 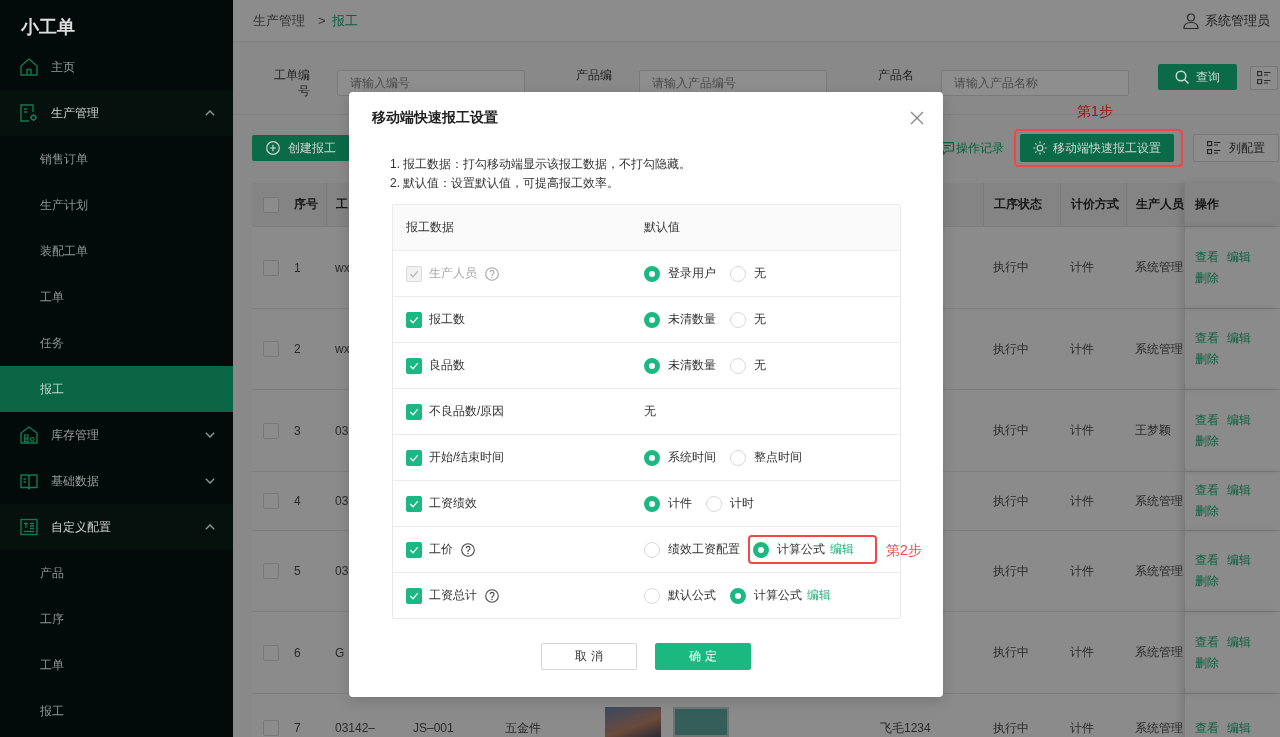 I want to click on field-label: 工资绩效, so click(x=453, y=503).